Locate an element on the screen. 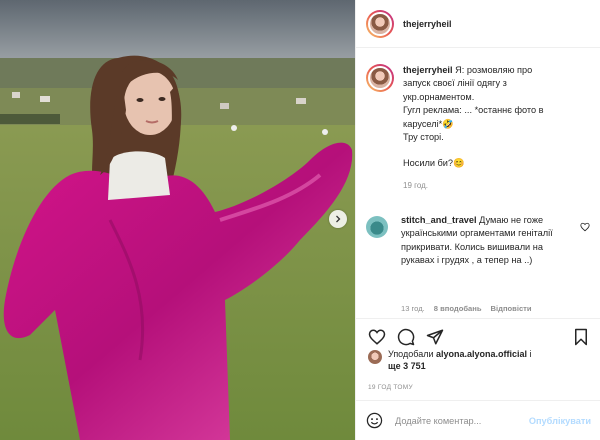 The width and height of the screenshot is (600, 440). share-send-icon is located at coordinates (435, 337).